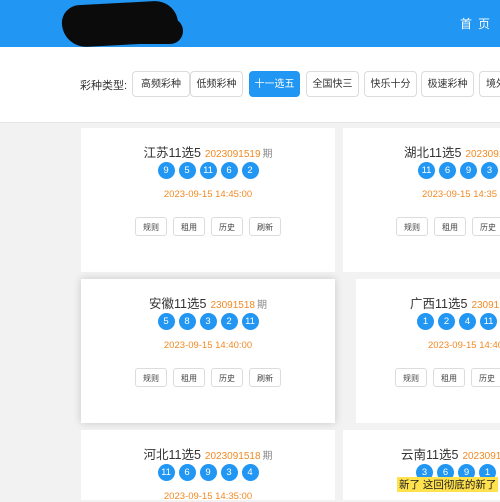 This screenshot has width=500, height=502. I want to click on card-name: 江苏11选5, so click(172, 153).